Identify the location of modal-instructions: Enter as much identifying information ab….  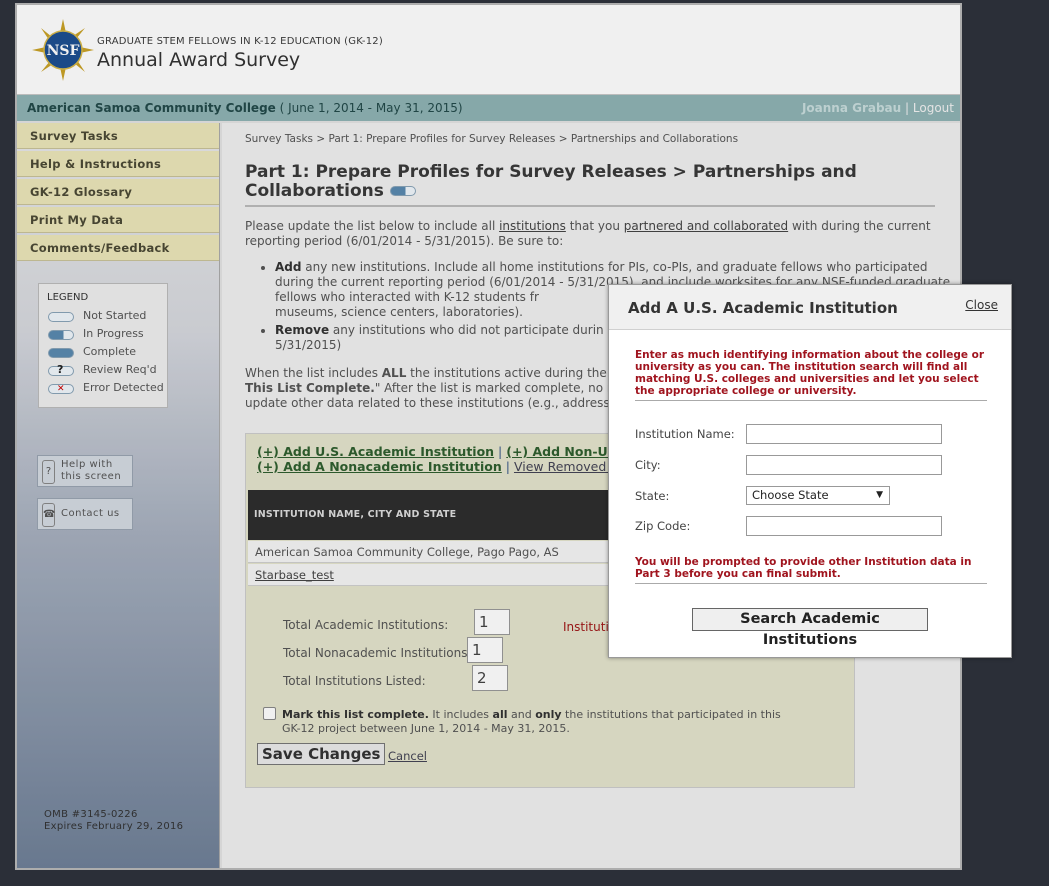
(811, 375).